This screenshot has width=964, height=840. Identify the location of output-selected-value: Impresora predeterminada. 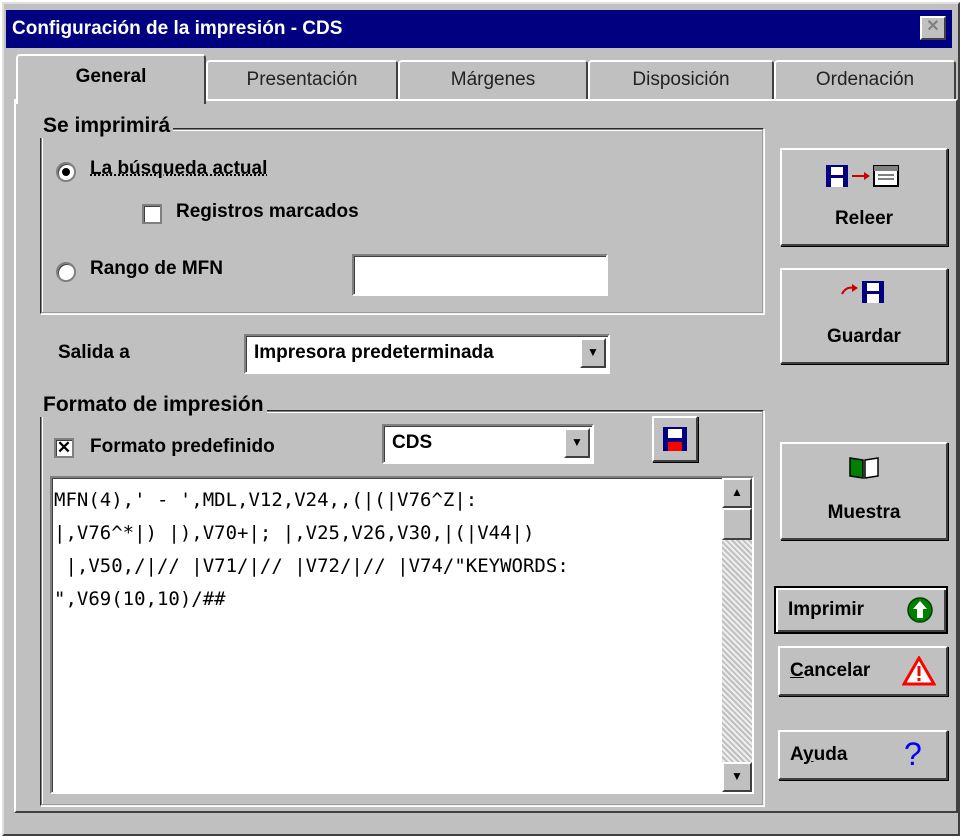
(374, 352).